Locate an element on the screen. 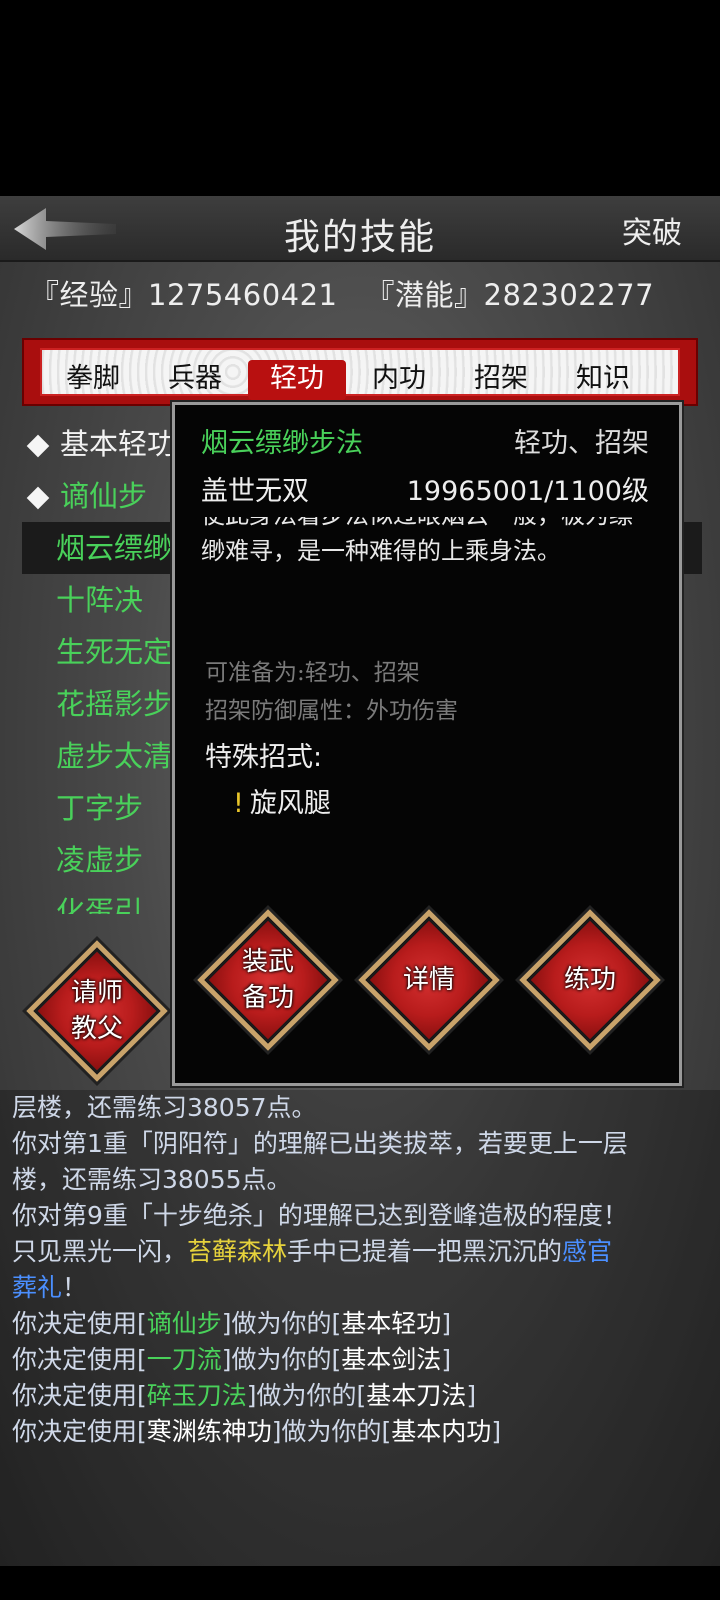 Image resolution: width=720 pixels, height=1600 pixels. log-line: 你对第1重「阴阳符」的理解已出类拔萃，若要更上一层 is located at coordinates (320, 1143).